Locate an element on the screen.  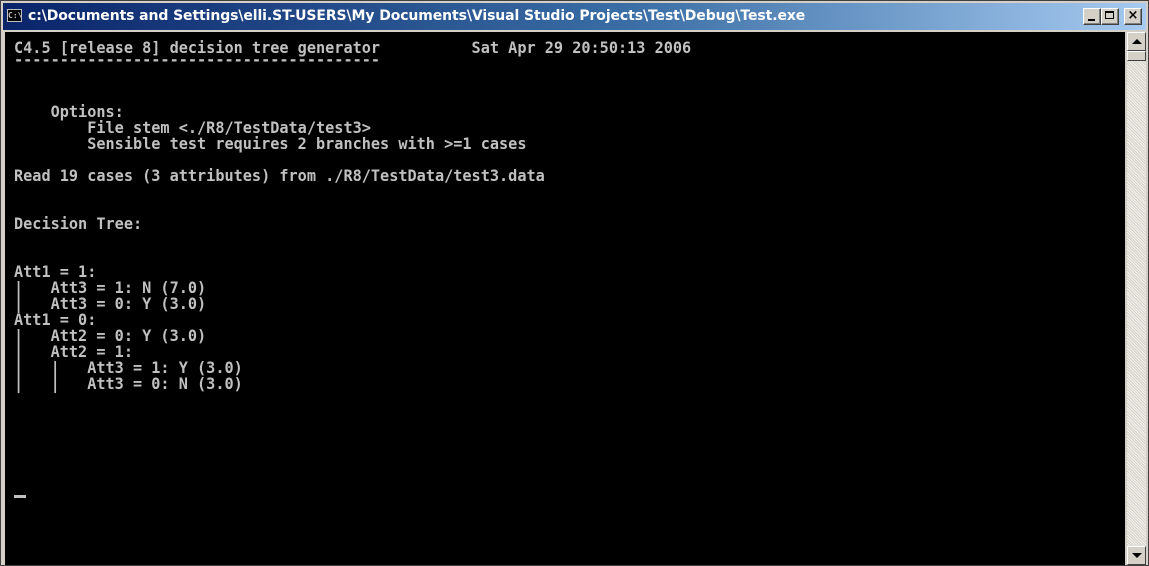
close-icon: × is located at coordinates (1133, 15).